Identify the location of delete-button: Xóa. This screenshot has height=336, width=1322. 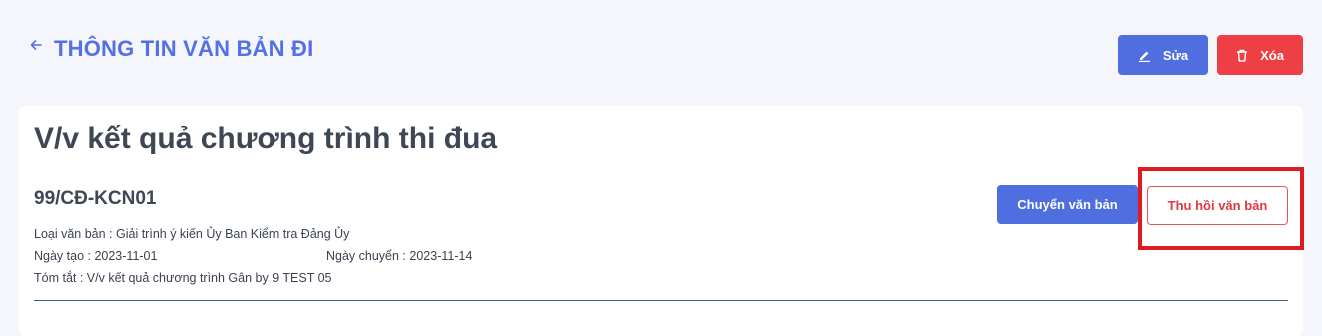
(1260, 55).